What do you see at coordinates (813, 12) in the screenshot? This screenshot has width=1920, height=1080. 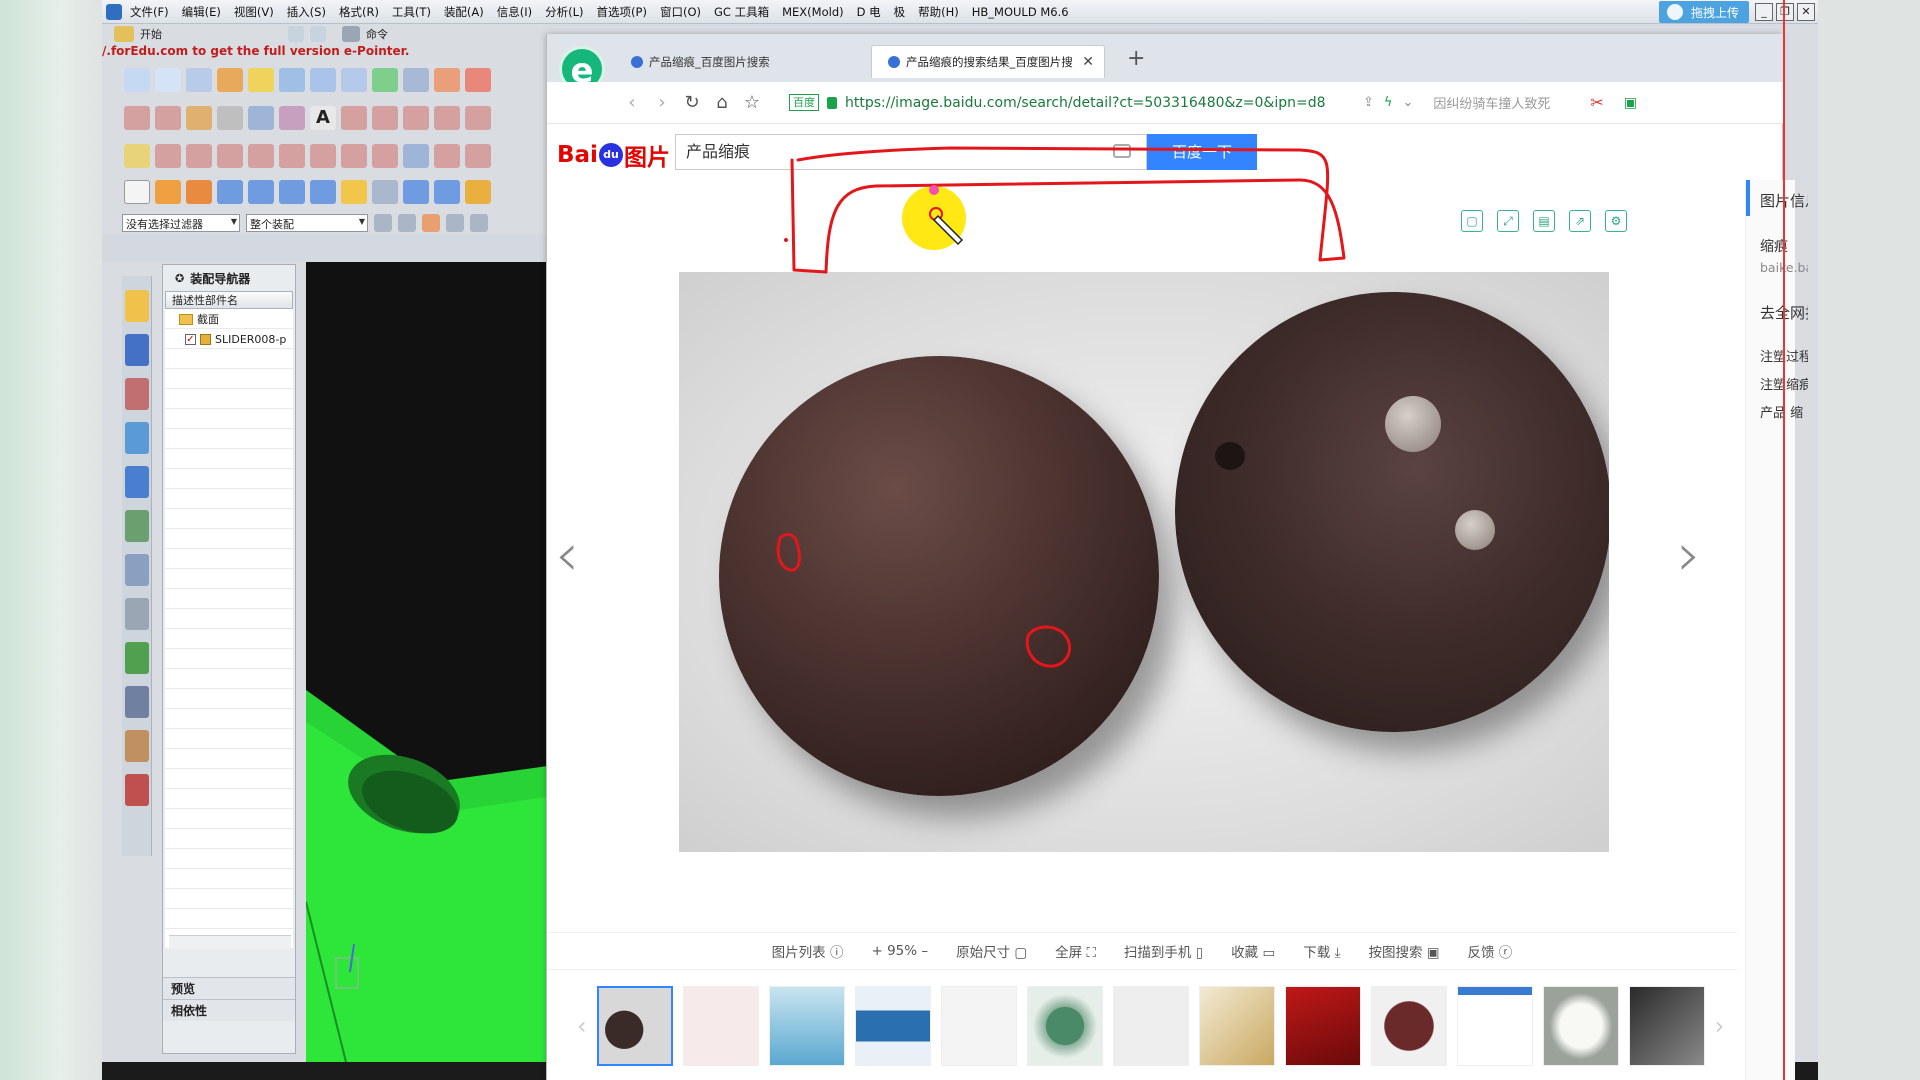 I see `menu-mex: MEX(Mold)` at bounding box center [813, 12].